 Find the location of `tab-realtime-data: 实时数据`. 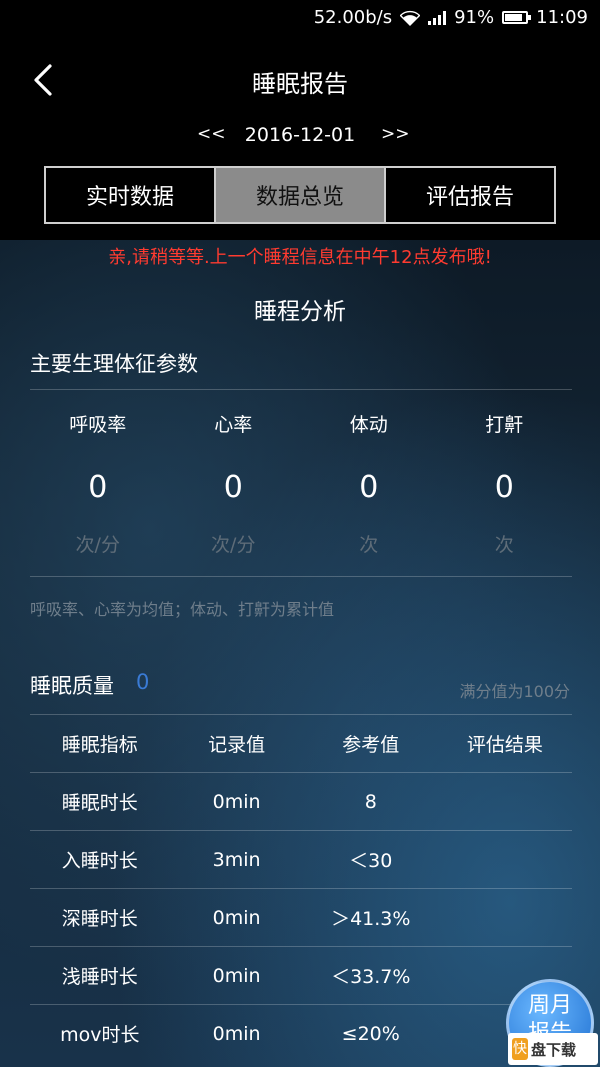

tab-realtime-data: 实时数据 is located at coordinates (130, 195).